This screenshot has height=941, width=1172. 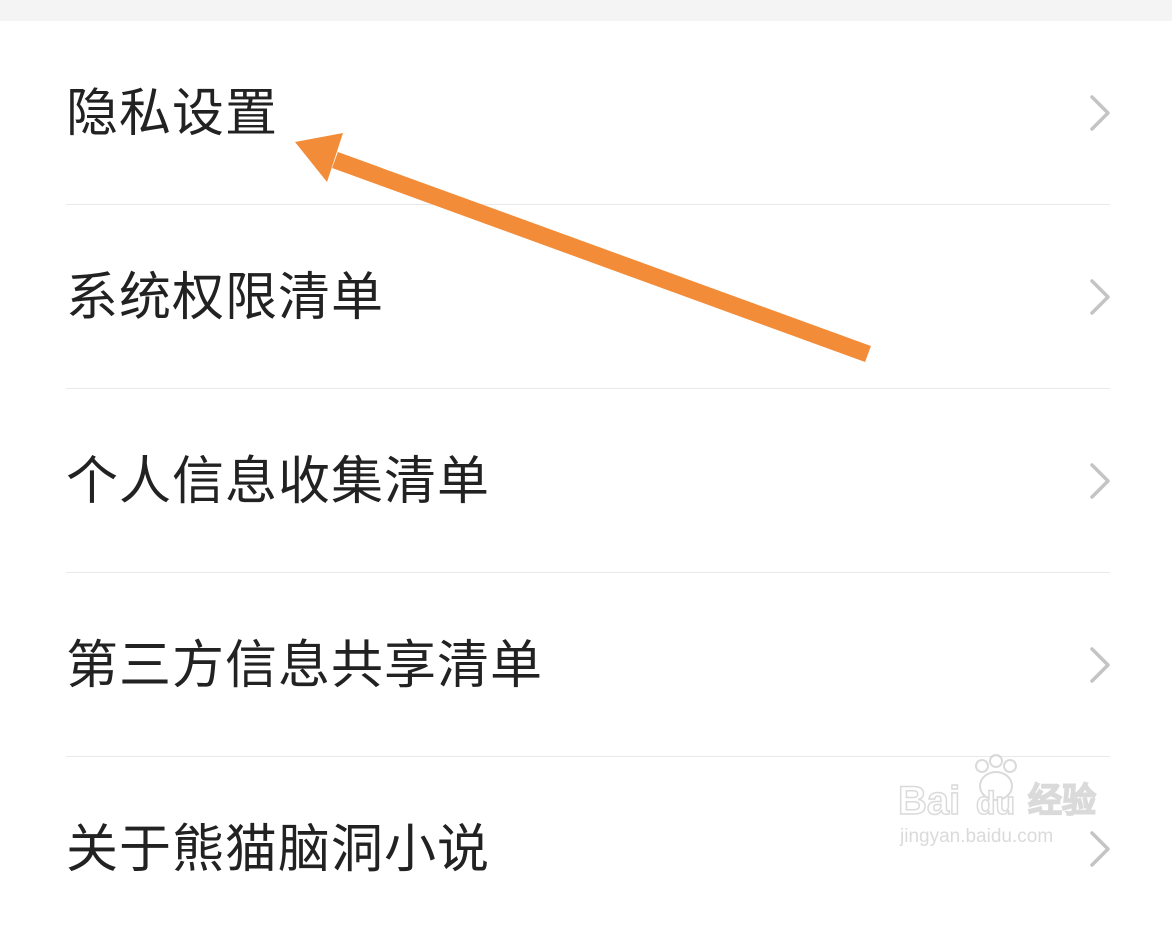 I want to click on menu-item-label: 关于熊猫脑洞小说, so click(x=278, y=850).